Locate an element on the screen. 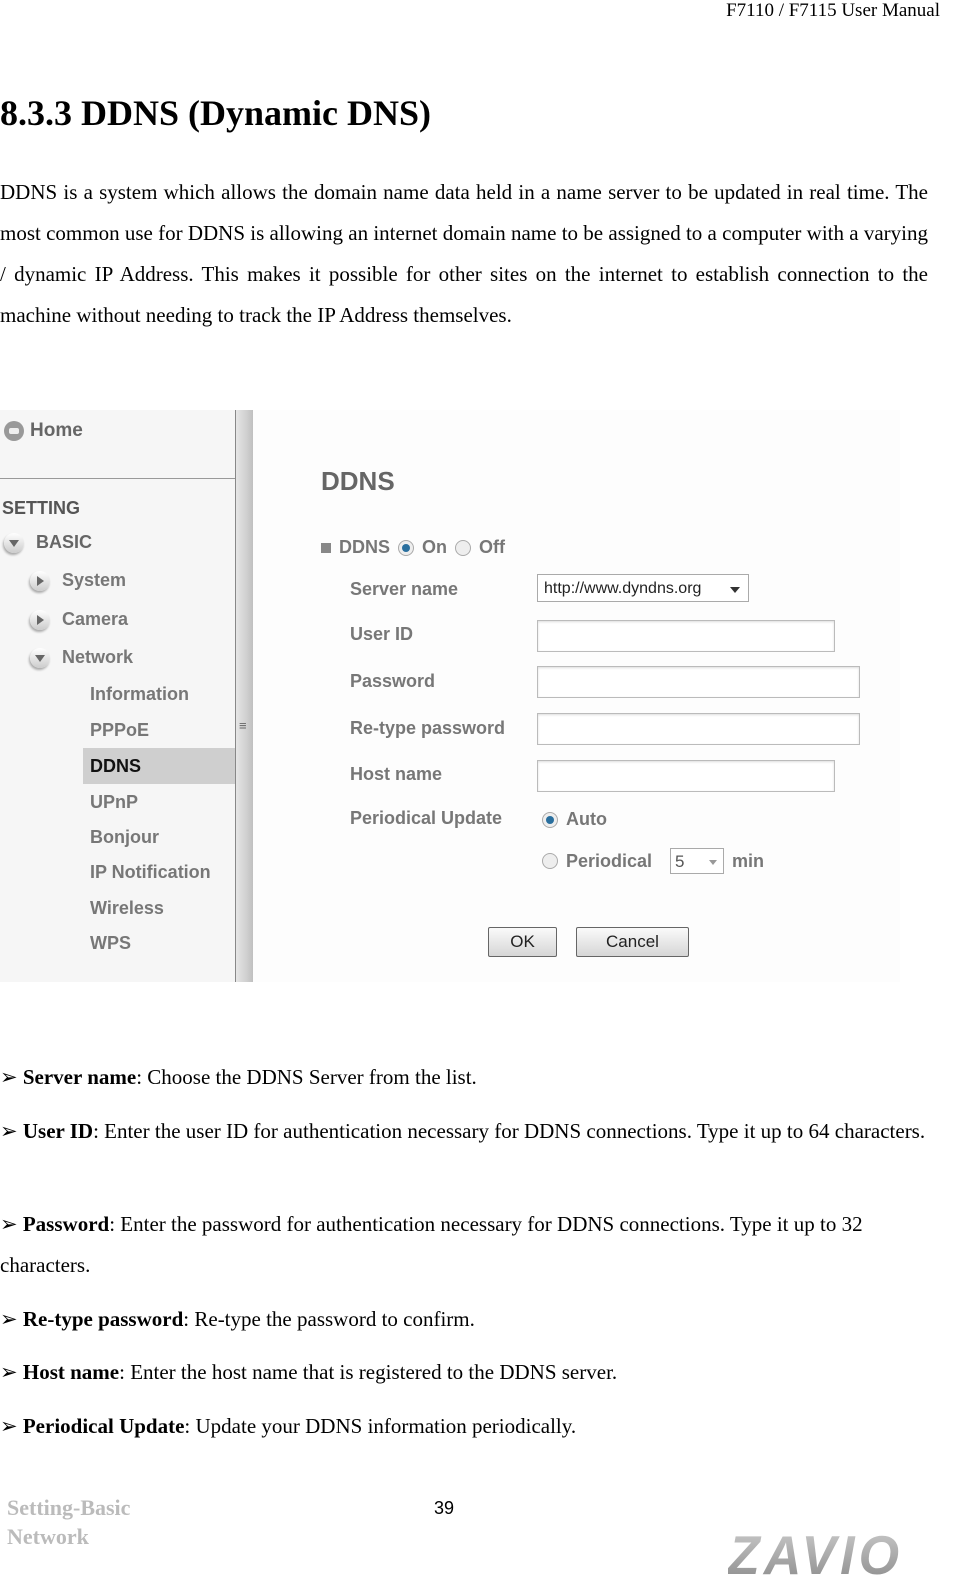 Image resolution: width=970 pixels, height=1595 pixels. manual-title: F7110 / F7115 User Manual is located at coordinates (833, 10).